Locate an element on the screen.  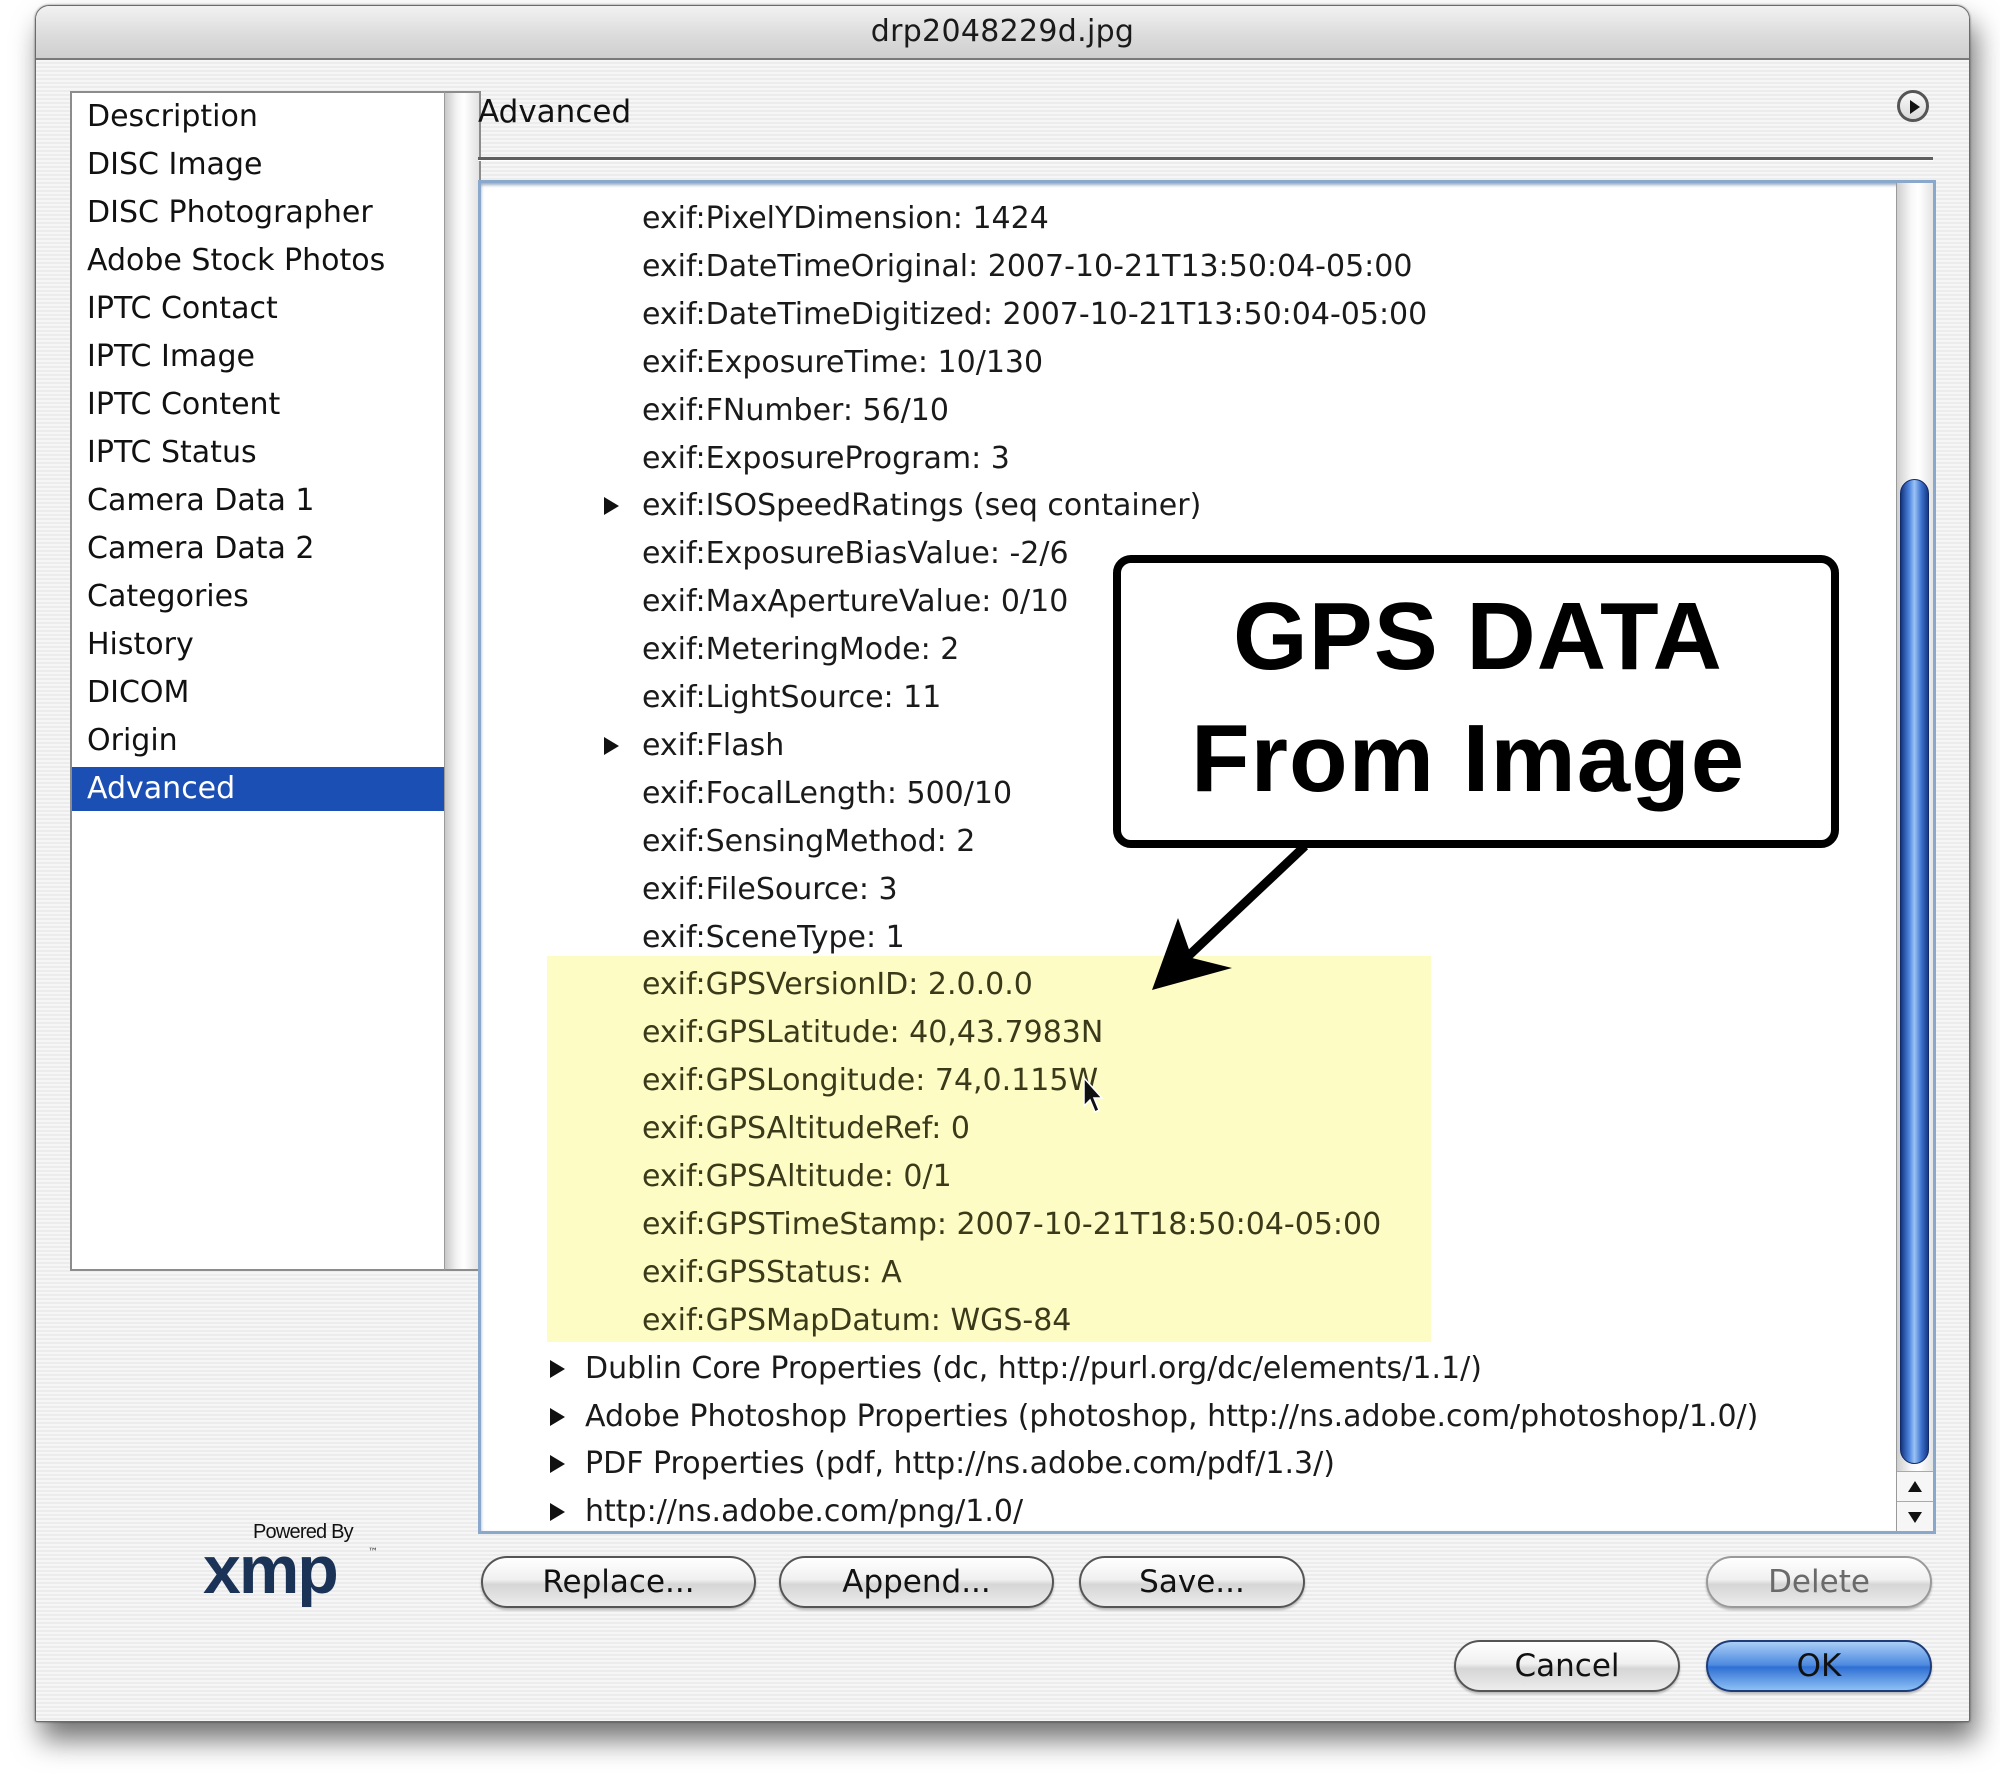
circle-play-icon is located at coordinates (1915, 107).